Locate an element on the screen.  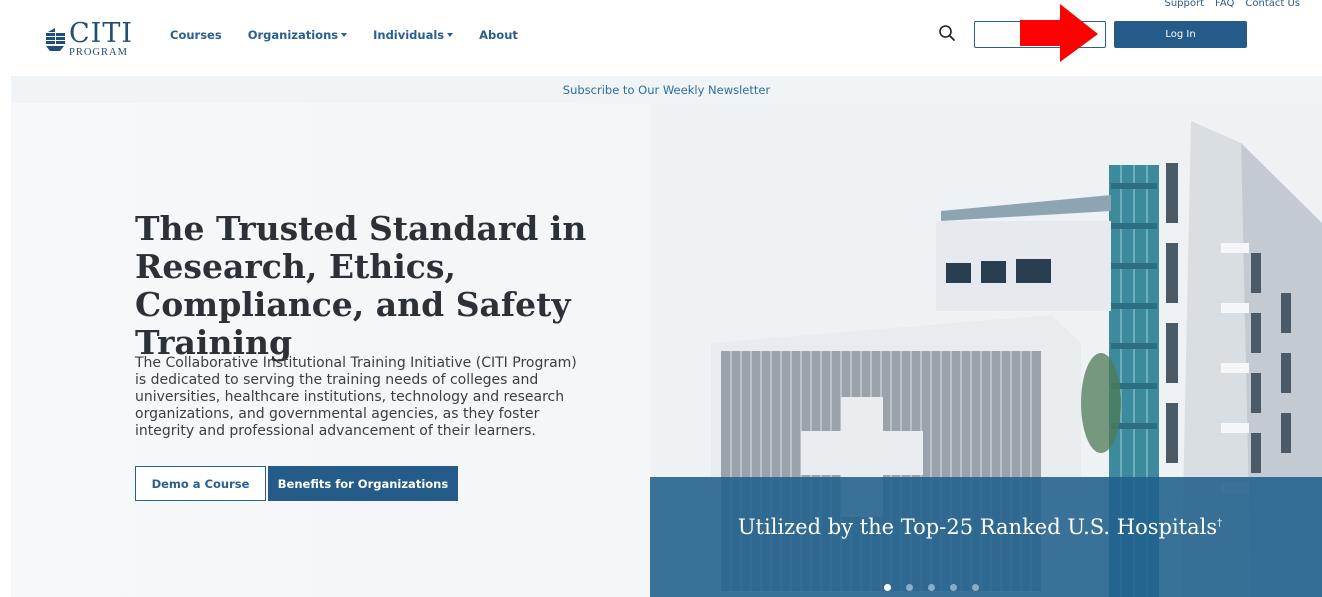
carousel-dots is located at coordinates (931, 587).